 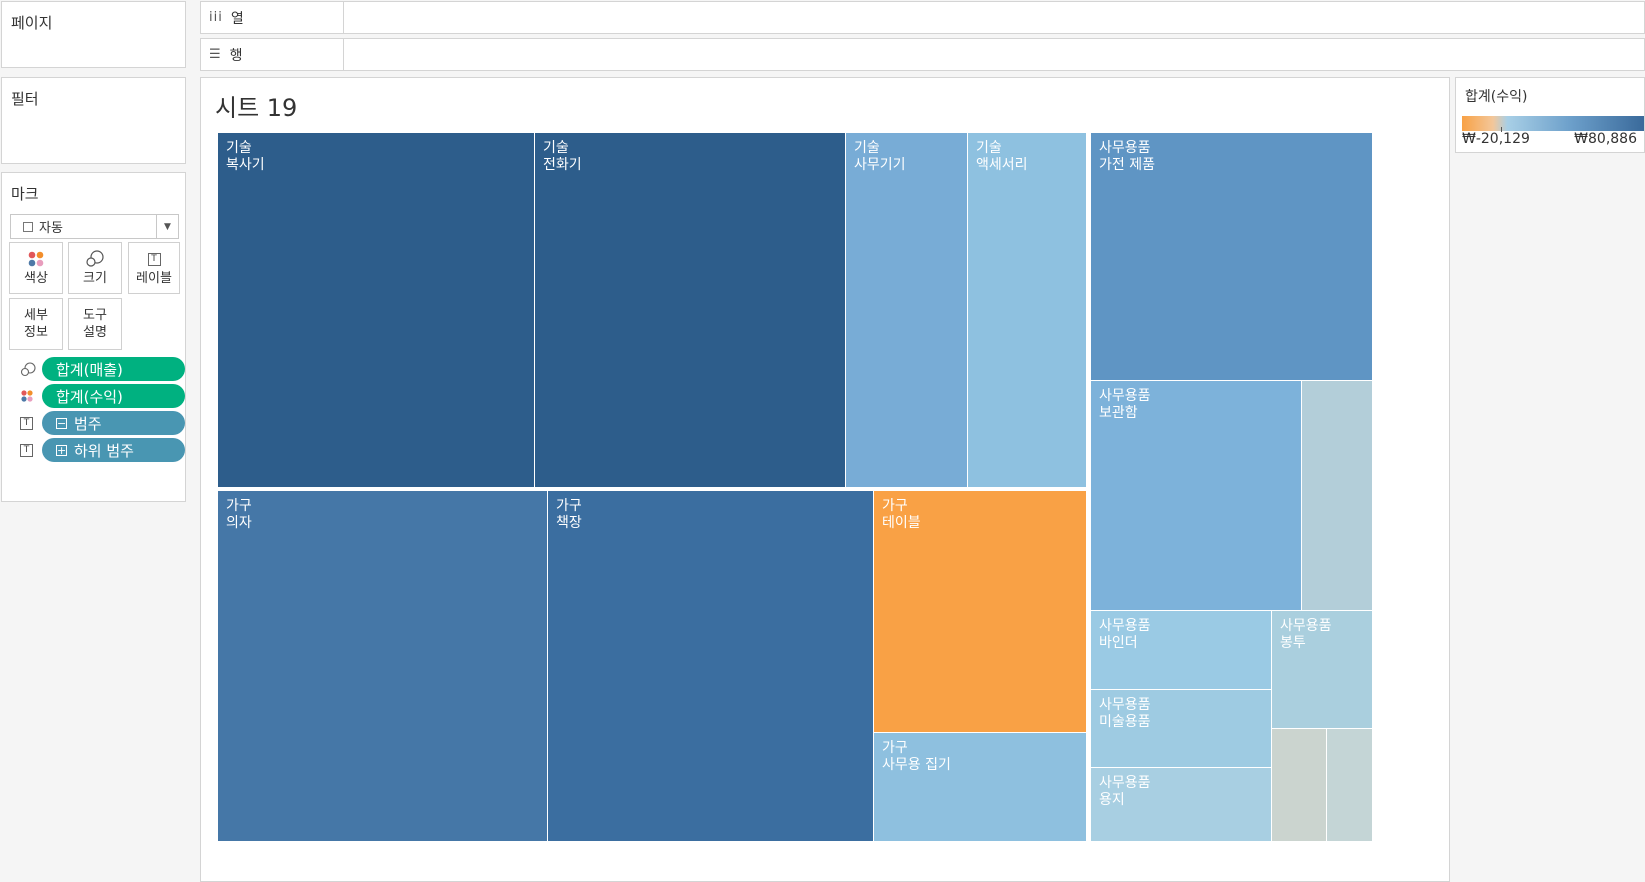 I want to click on sheet-title: 시트 19, so click(x=256, y=108).